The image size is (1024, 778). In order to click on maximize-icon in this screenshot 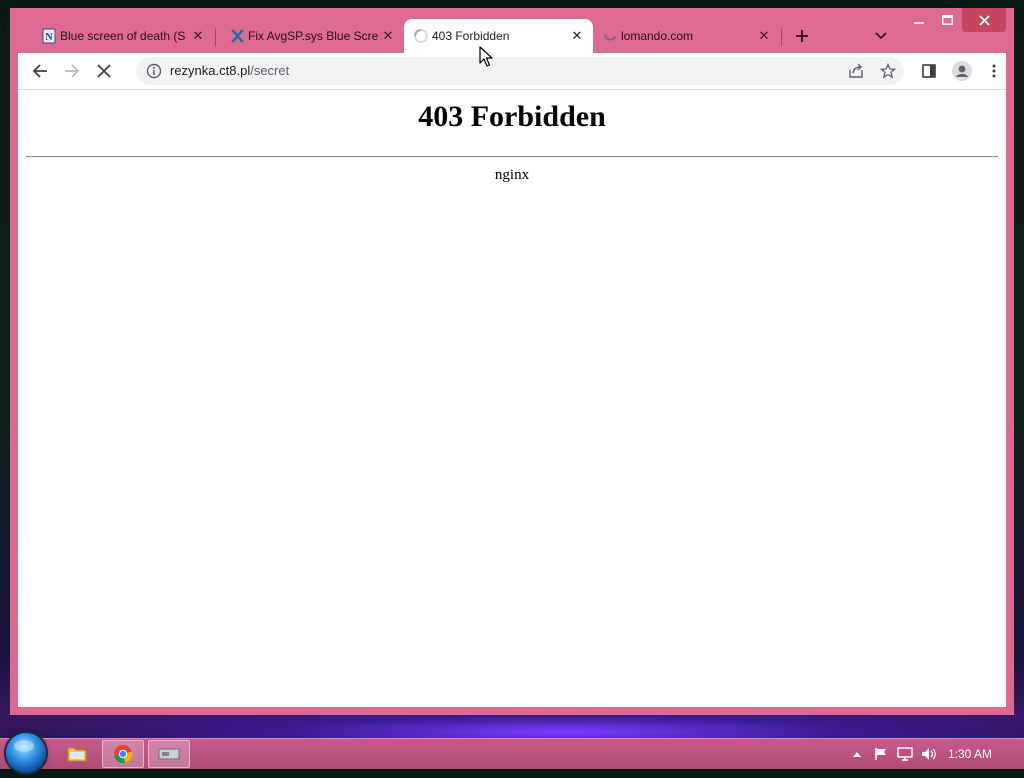, I will do `click(947, 20)`.